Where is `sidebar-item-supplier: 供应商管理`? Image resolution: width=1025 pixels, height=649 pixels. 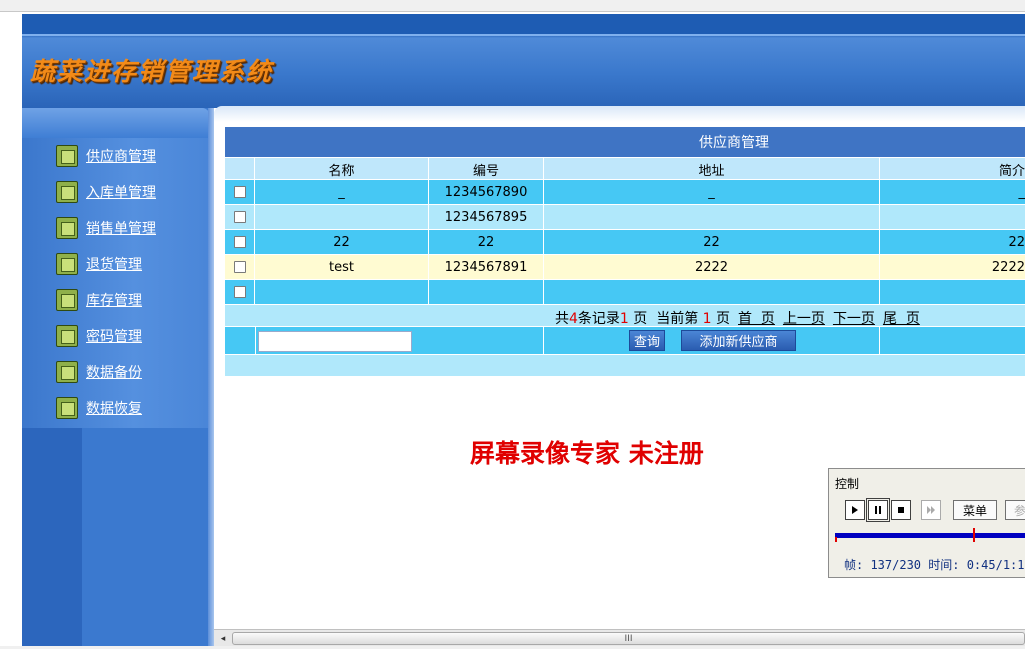 sidebar-item-supplier: 供应商管理 is located at coordinates (106, 156).